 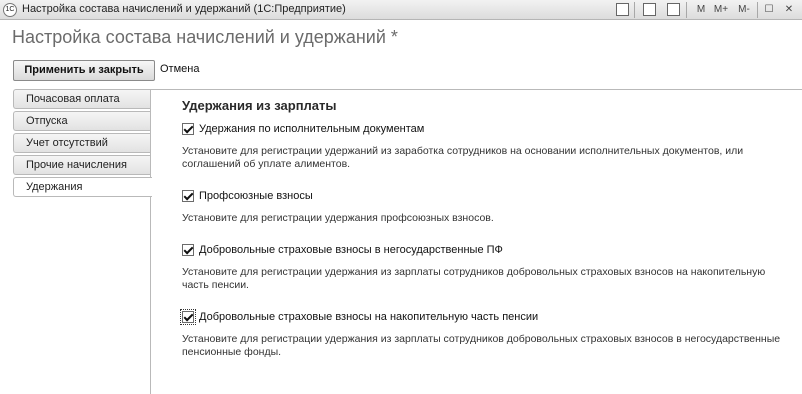 What do you see at coordinates (82, 165) in the screenshot?
I see `tab-other-accruals: Прочие начисления` at bounding box center [82, 165].